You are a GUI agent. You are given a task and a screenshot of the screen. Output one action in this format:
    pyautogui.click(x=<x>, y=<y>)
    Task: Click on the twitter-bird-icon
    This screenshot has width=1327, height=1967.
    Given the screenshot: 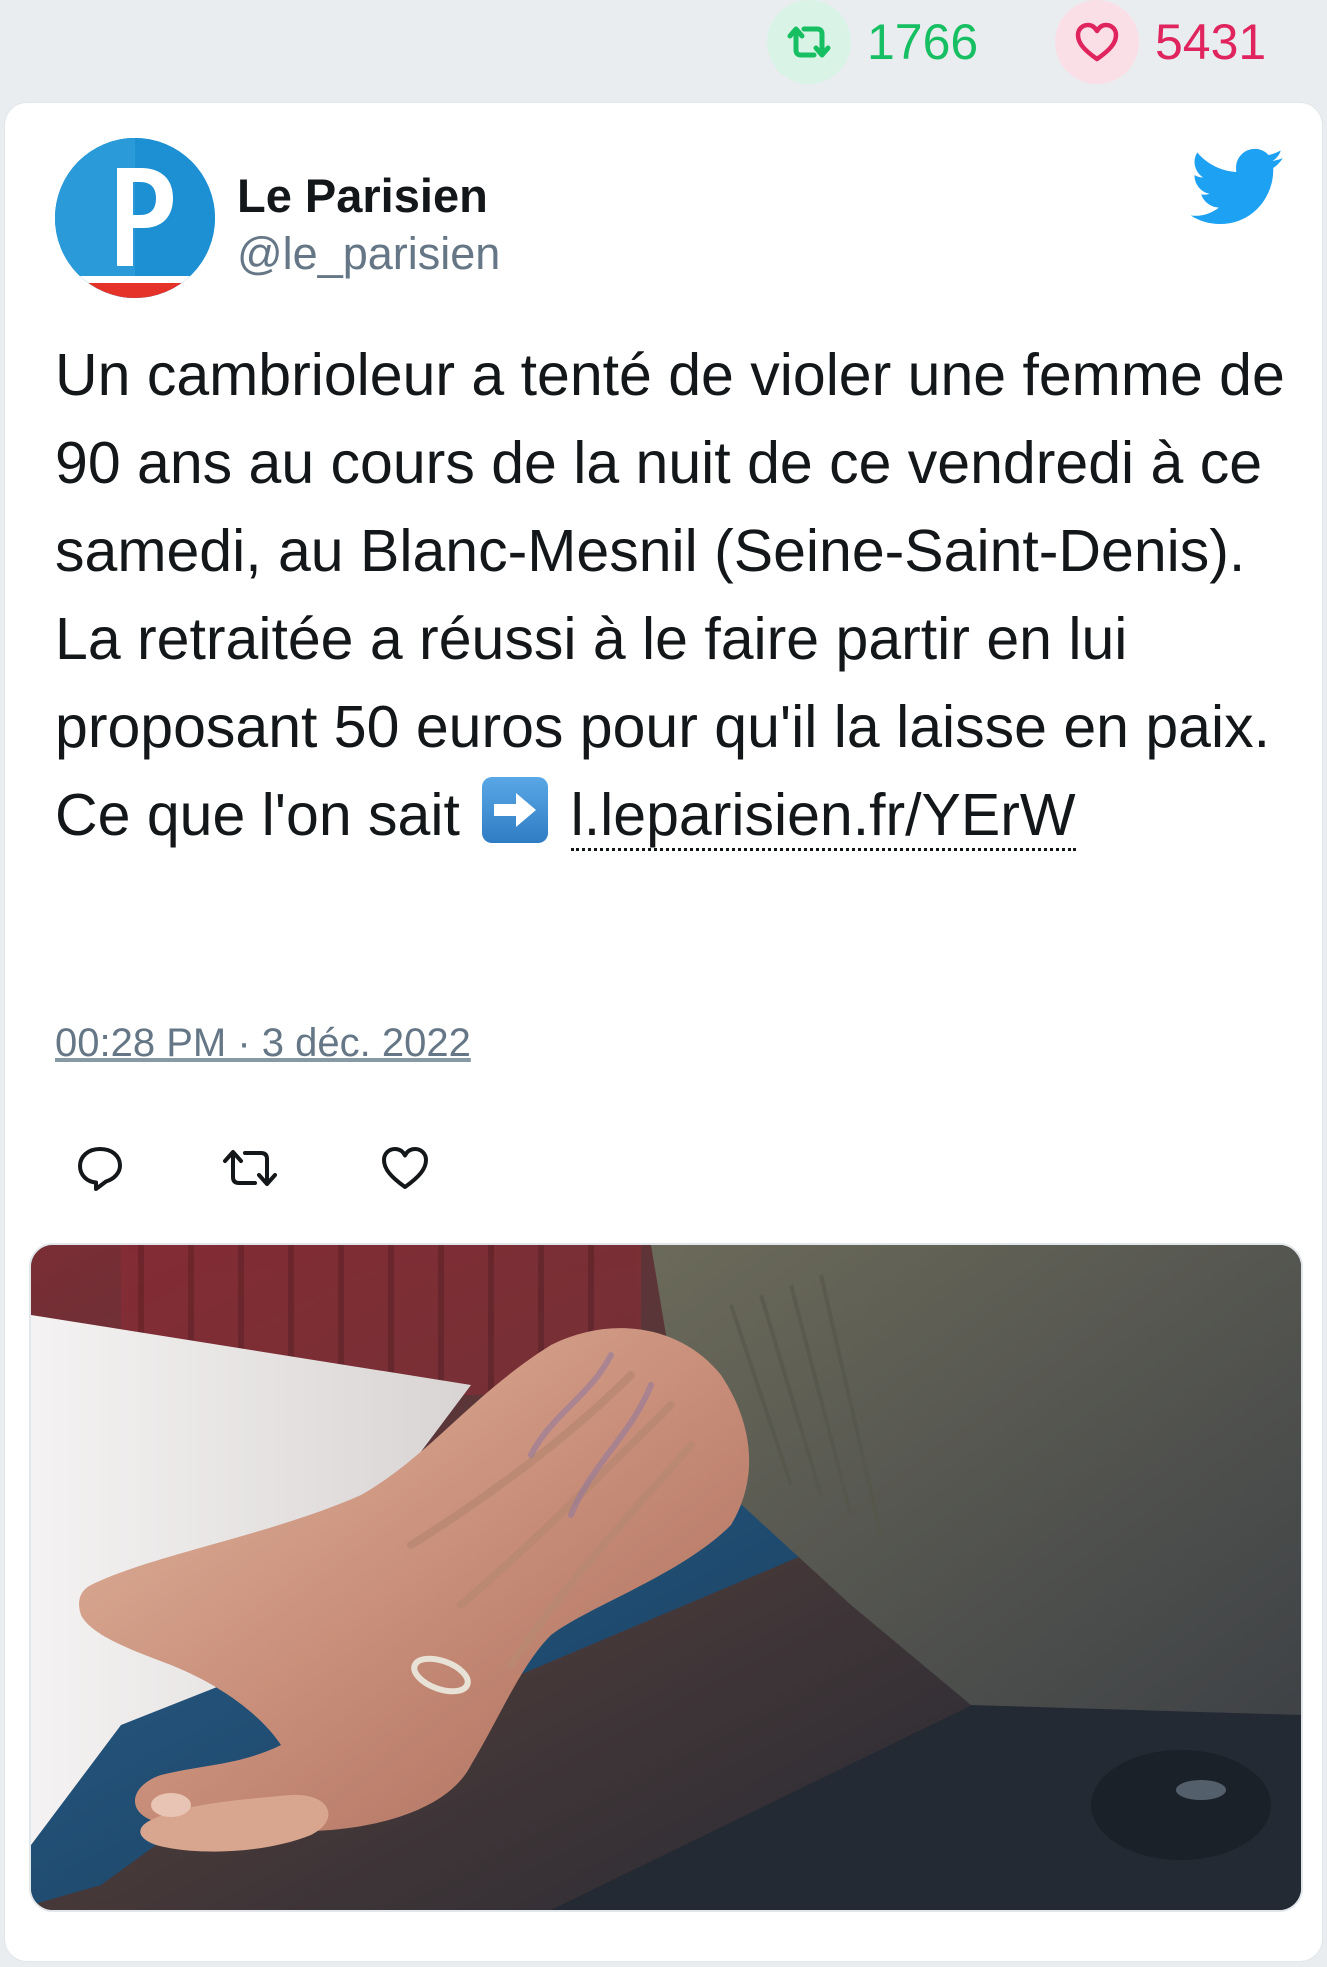 What is the action you would take?
    pyautogui.click(x=1237, y=188)
    